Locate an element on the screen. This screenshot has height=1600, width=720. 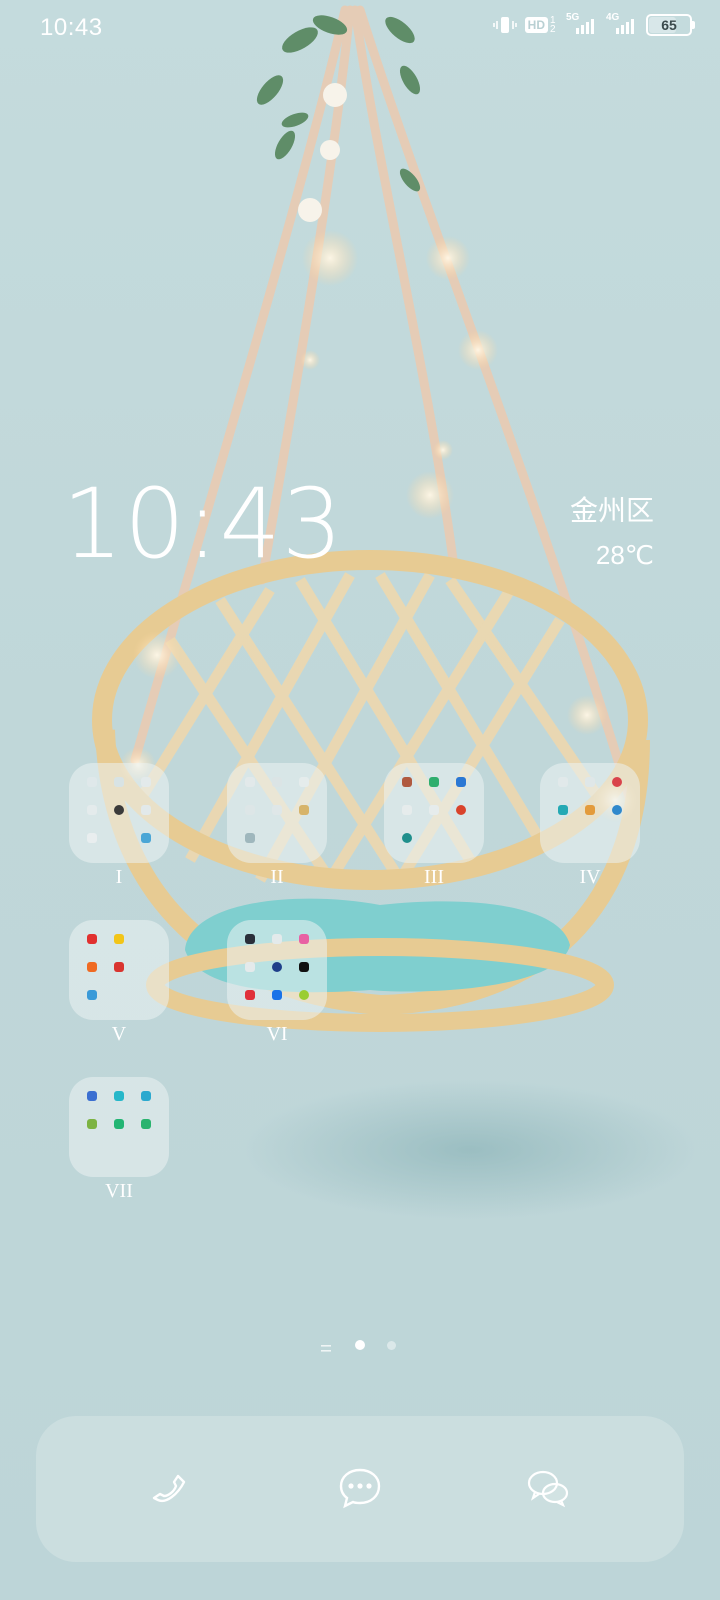
battery-icon: 65 is located at coordinates (670, 25).